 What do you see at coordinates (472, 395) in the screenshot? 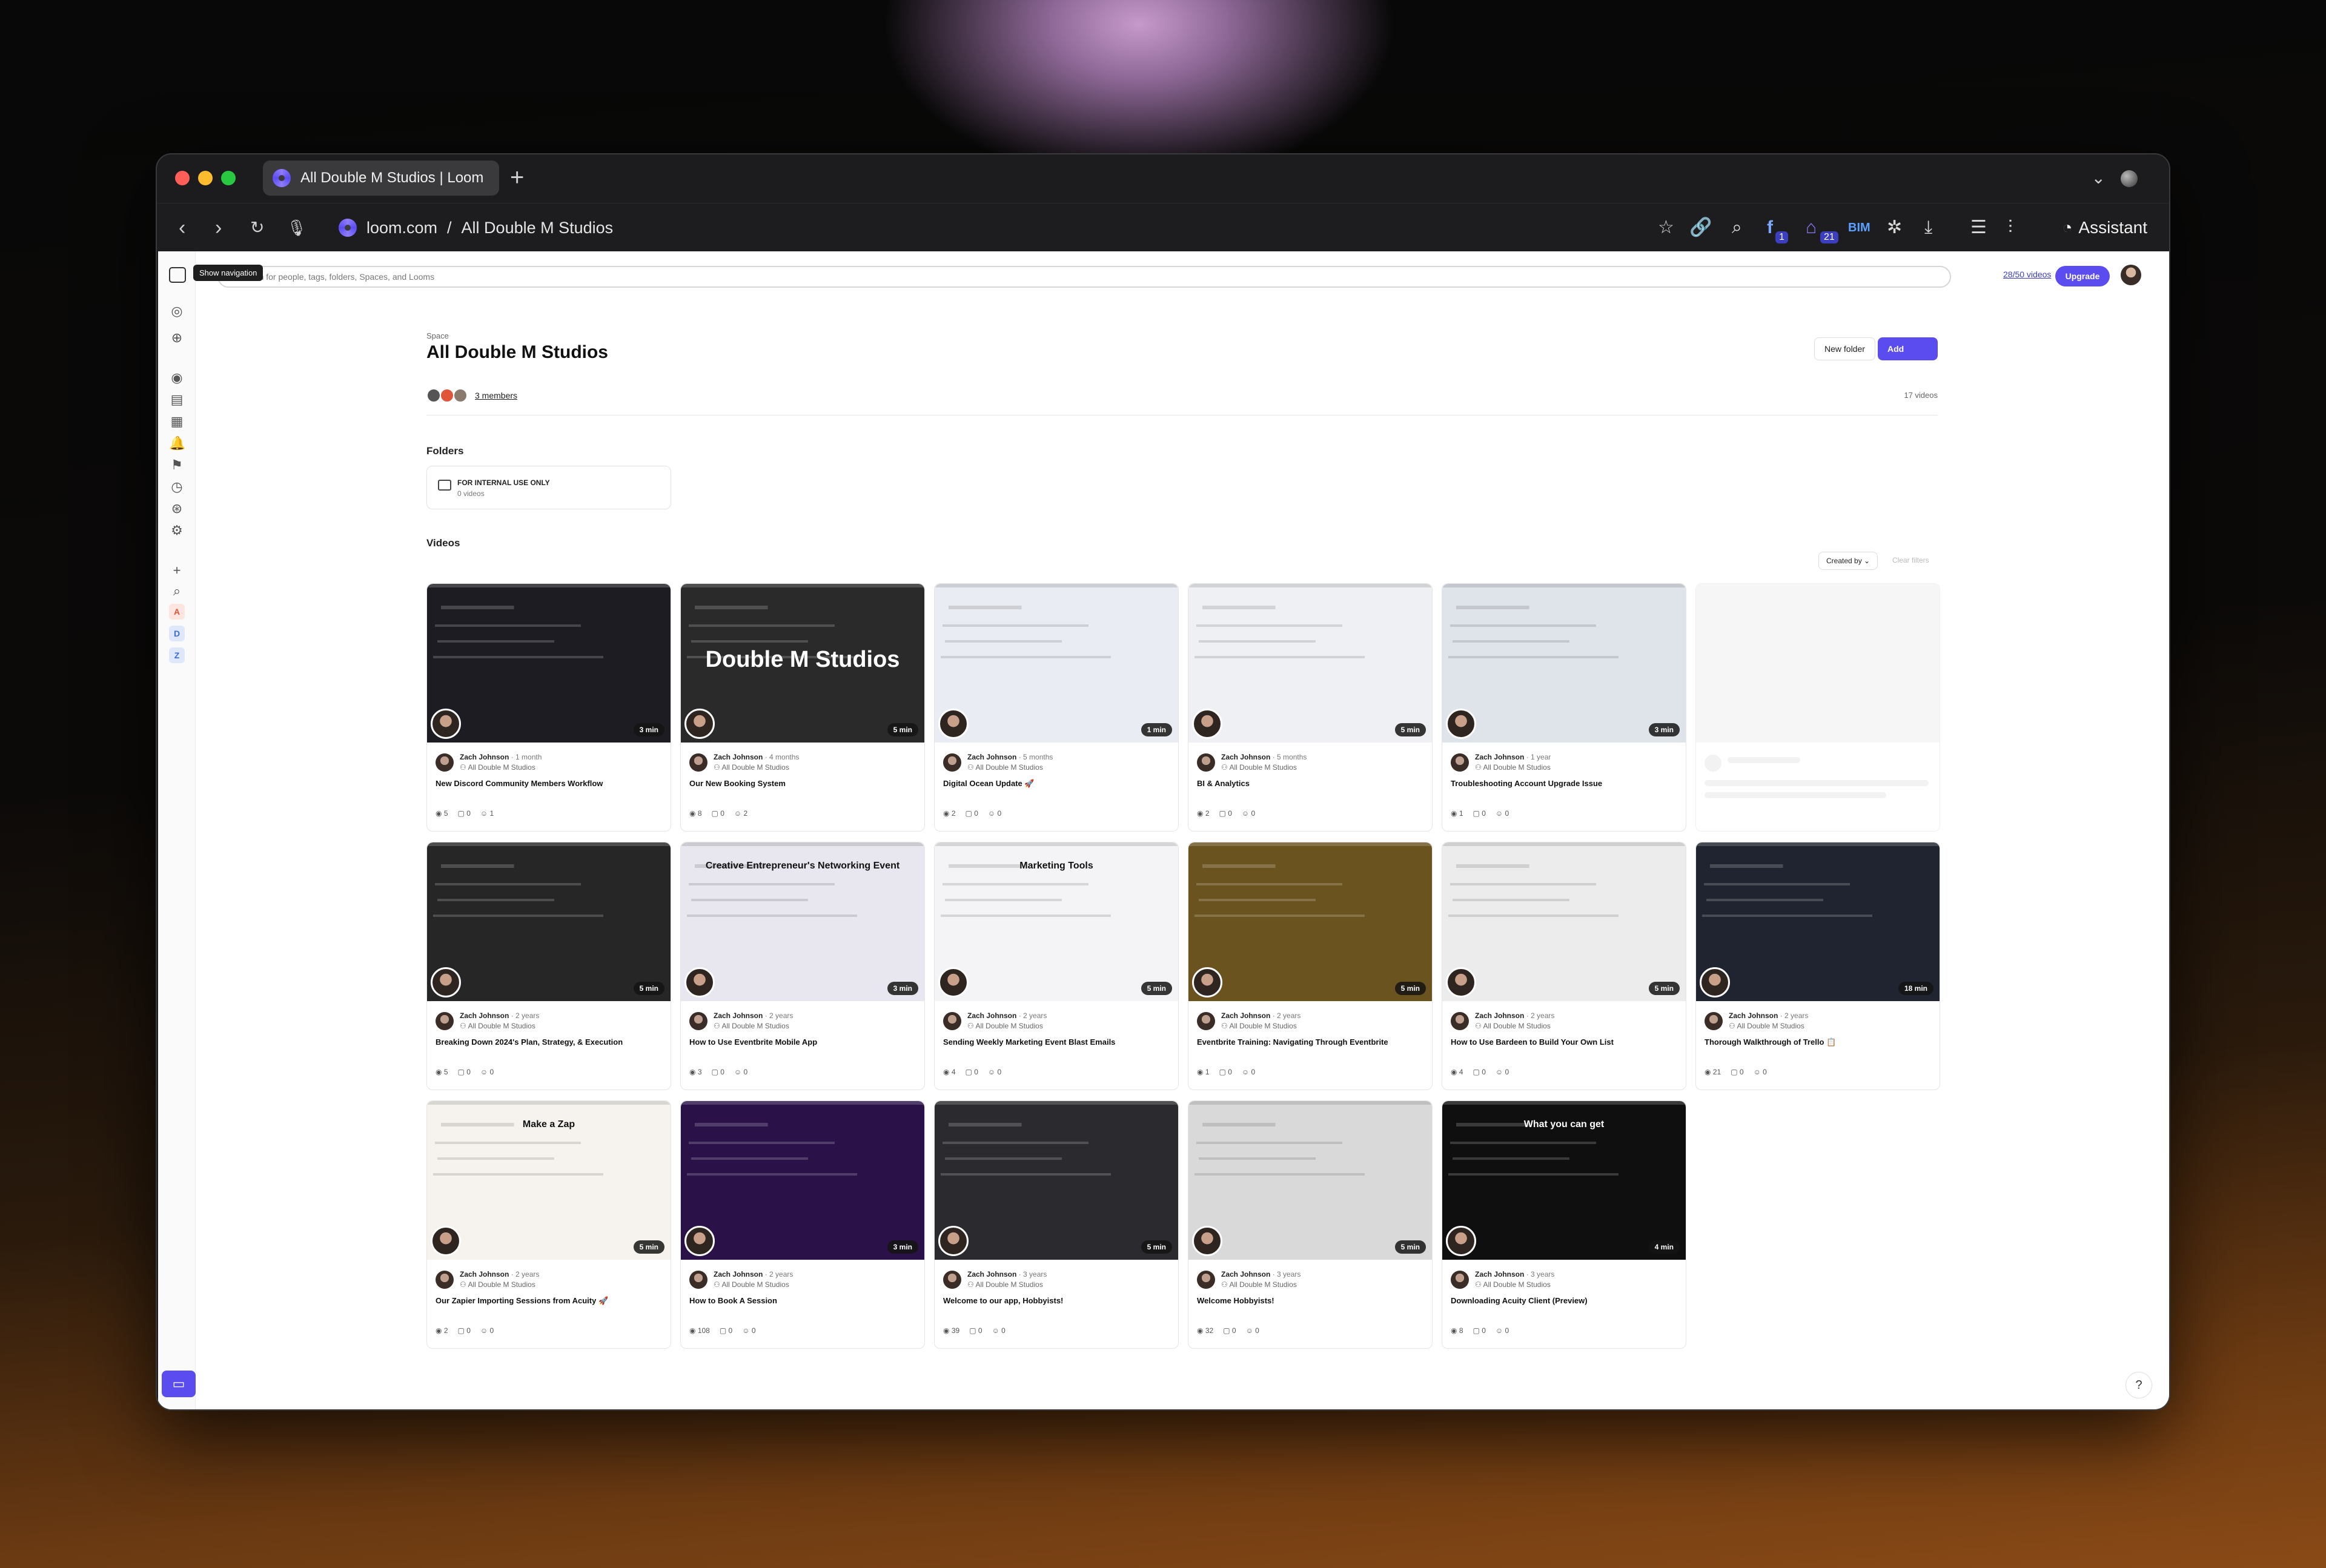
I see `members-row: 3 members` at bounding box center [472, 395].